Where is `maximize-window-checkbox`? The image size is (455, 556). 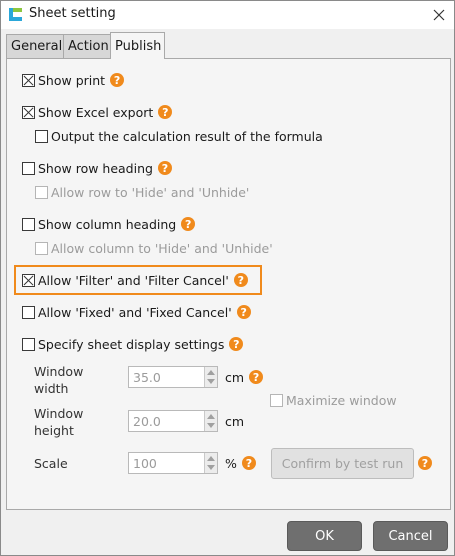
maximize-window-checkbox is located at coordinates (276, 400).